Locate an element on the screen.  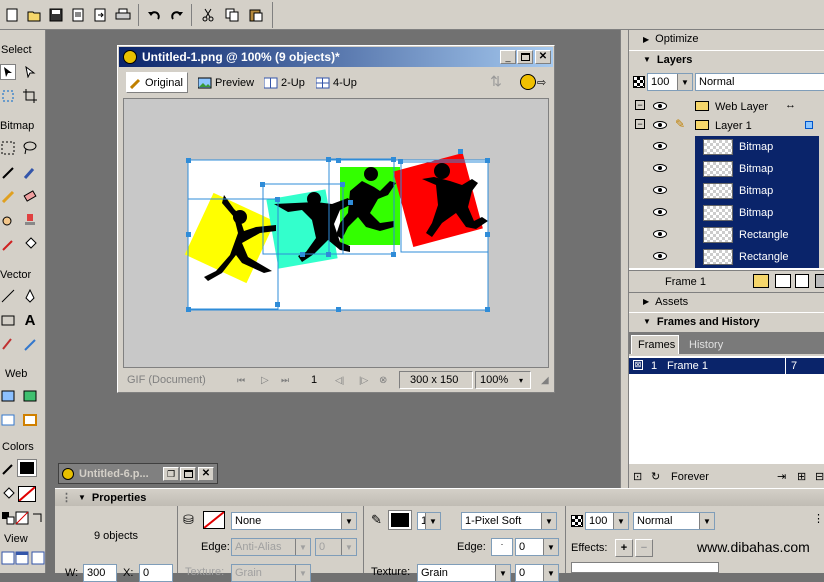
swap-colors-icon is located at coordinates (38, 518).